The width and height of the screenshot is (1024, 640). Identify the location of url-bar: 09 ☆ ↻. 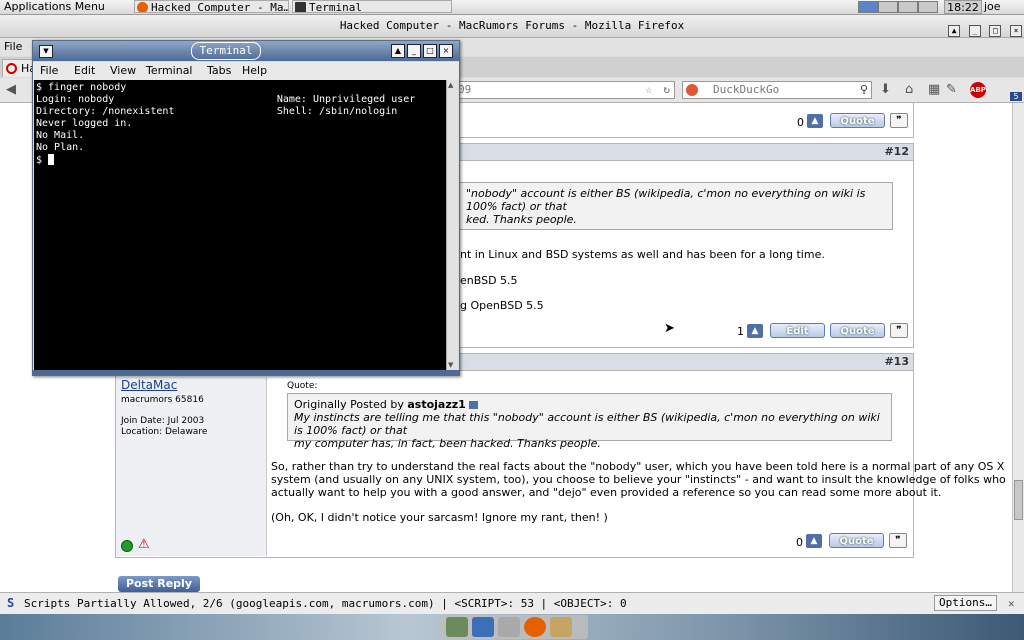
(564, 90).